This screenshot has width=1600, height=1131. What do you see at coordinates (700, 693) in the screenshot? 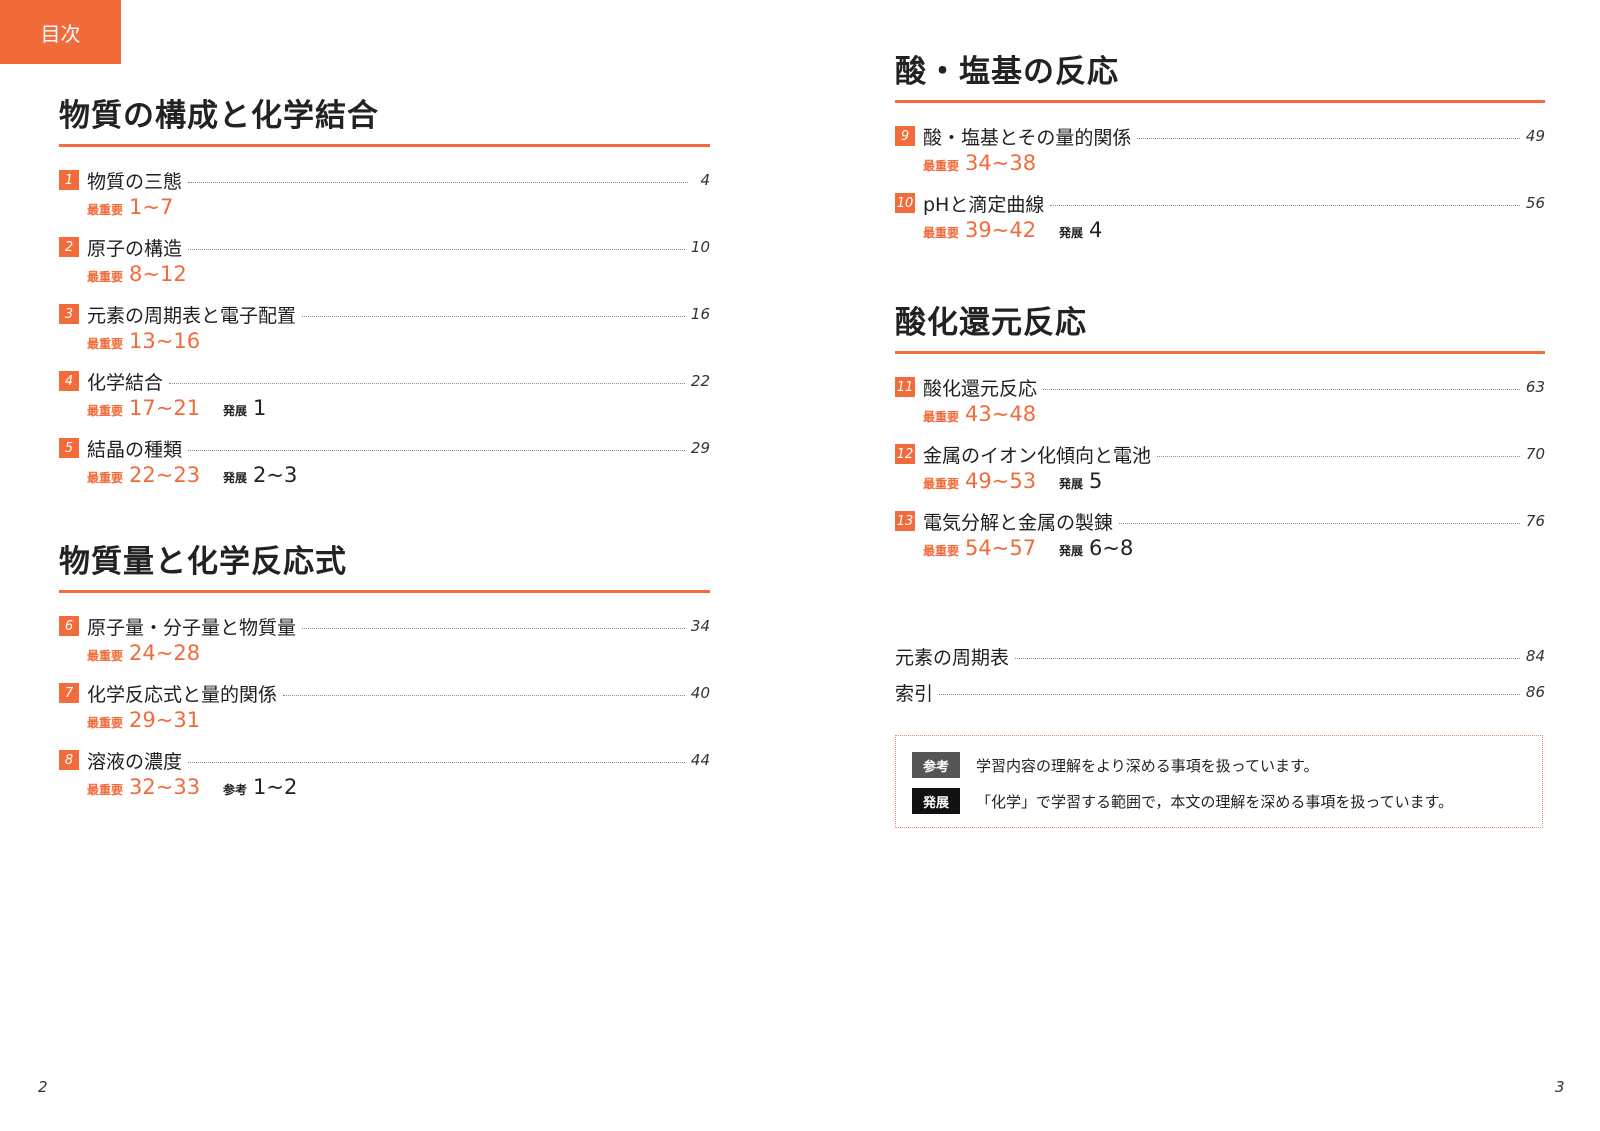
I see `page-number: 40` at bounding box center [700, 693].